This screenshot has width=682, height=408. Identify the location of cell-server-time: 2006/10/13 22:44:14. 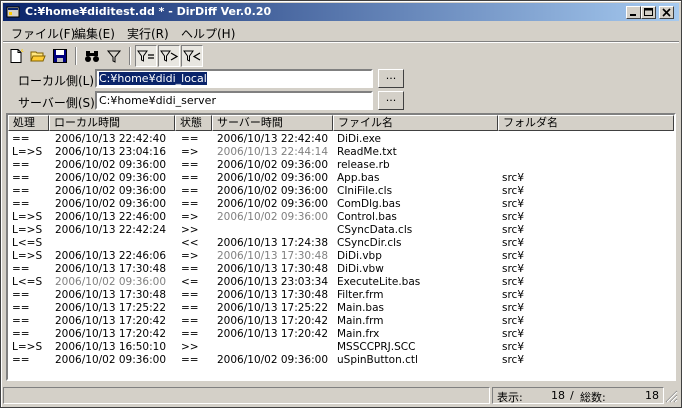
(273, 152).